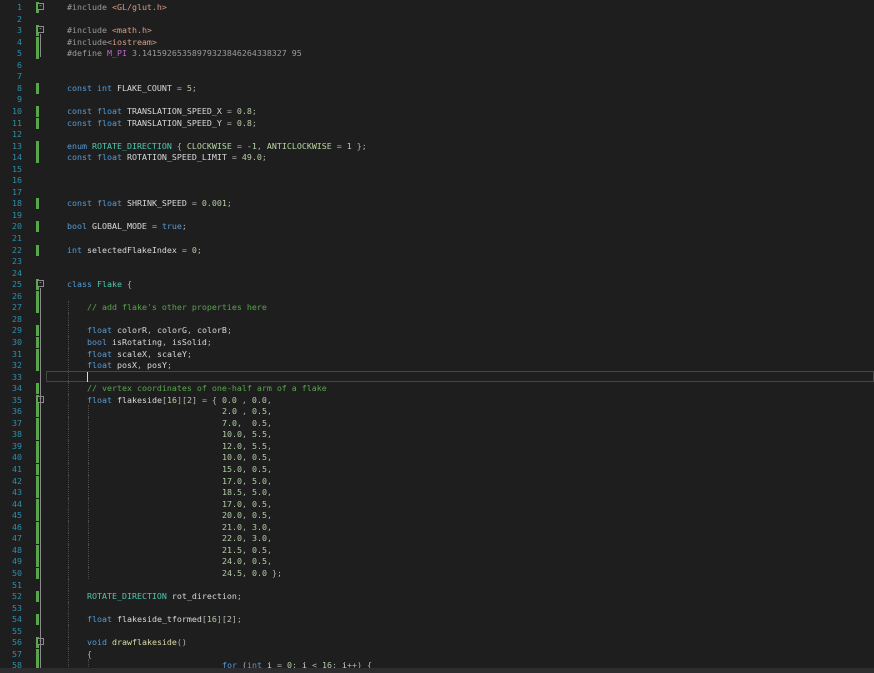 The width and height of the screenshot is (874, 673). I want to click on code-line: 19, so click(437, 215).